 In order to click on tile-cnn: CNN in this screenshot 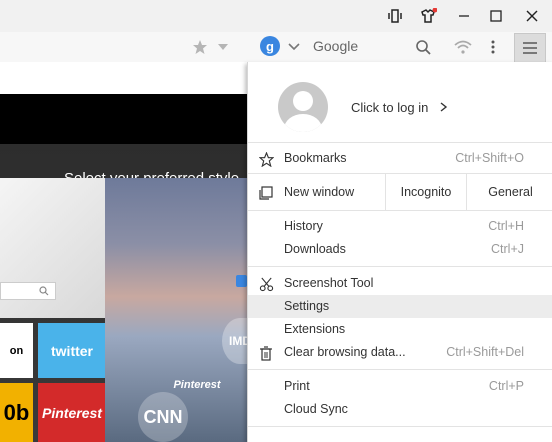, I will do `click(163, 417)`.